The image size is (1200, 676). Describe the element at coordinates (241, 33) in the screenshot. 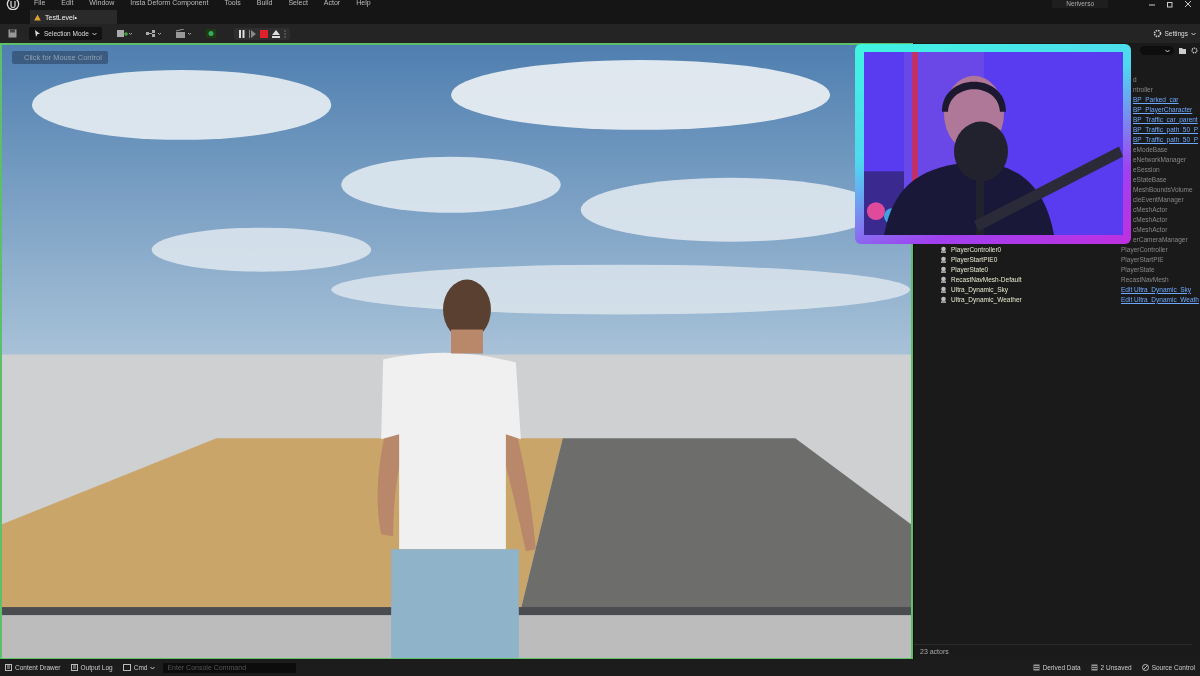

I see `pause-icon` at that location.